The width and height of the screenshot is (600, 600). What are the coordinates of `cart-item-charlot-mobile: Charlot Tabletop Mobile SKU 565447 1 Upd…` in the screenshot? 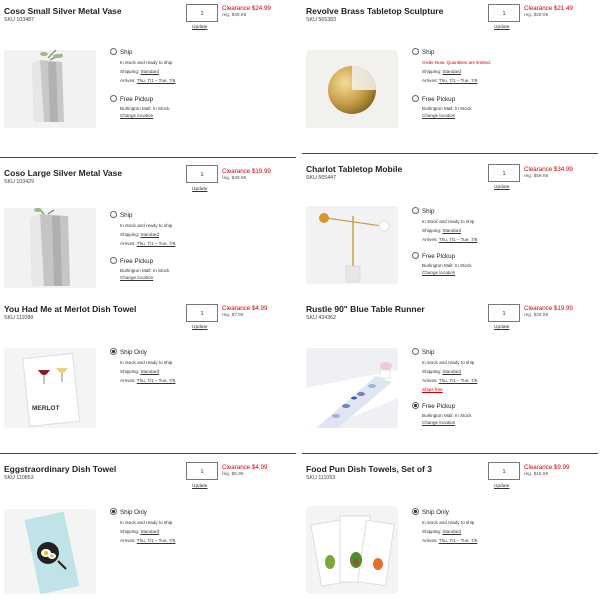 It's located at (450, 223).